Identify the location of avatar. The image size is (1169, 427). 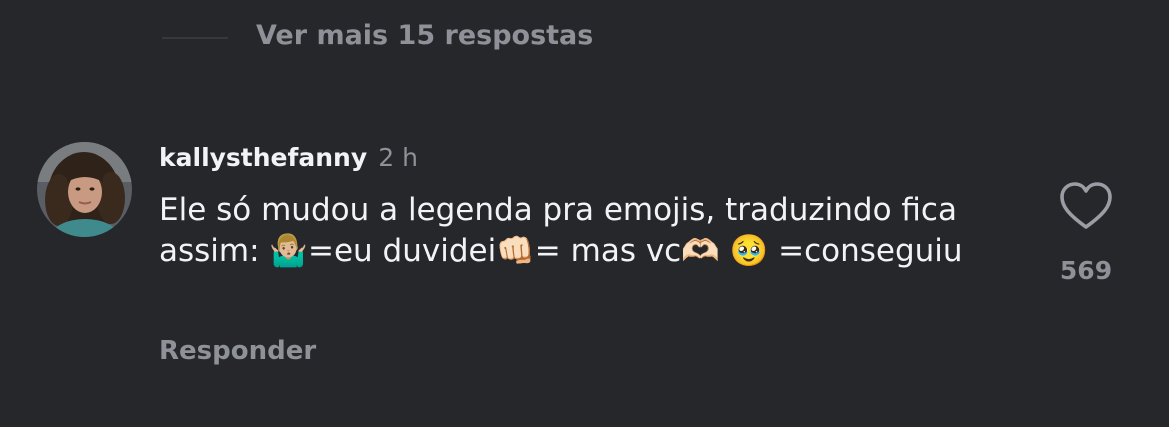
(84, 189).